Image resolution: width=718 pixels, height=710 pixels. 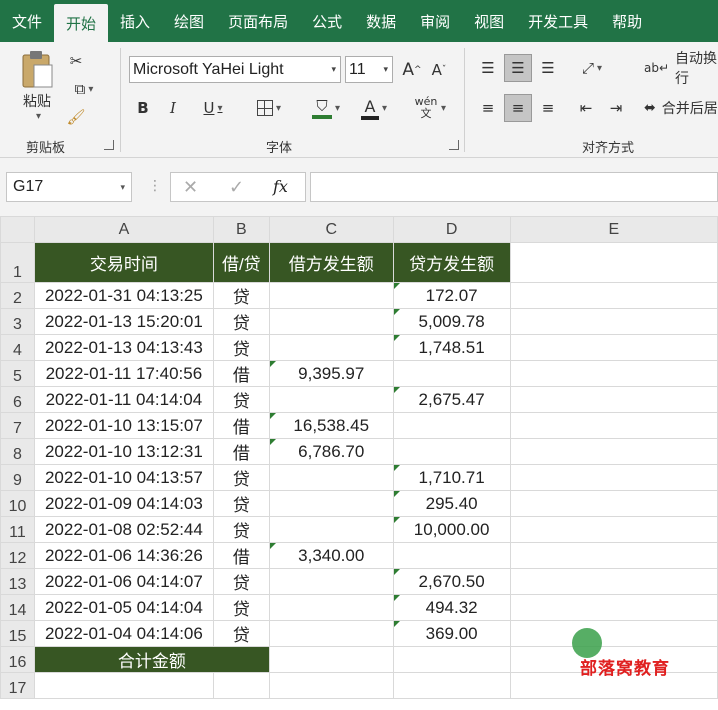 I want to click on row-header: 2, so click(x=17, y=295).